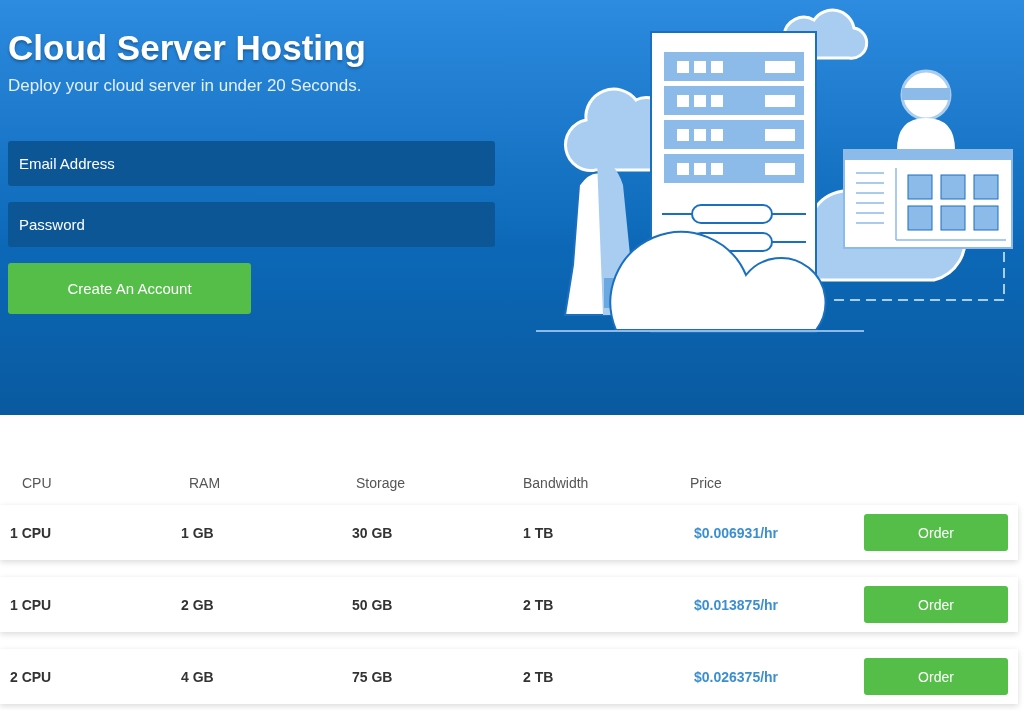 The image size is (1024, 710). What do you see at coordinates (251, 224) in the screenshot?
I see `password-field: Password` at bounding box center [251, 224].